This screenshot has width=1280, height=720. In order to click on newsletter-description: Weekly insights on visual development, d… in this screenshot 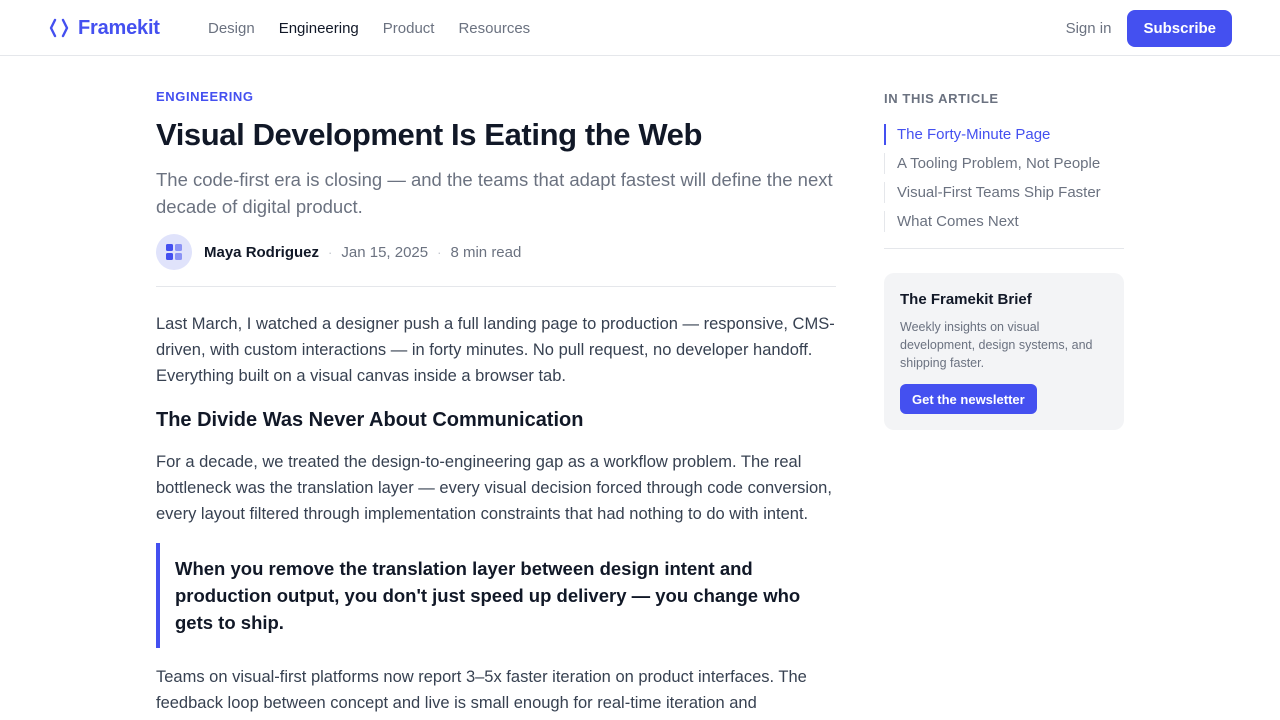, I will do `click(996, 345)`.